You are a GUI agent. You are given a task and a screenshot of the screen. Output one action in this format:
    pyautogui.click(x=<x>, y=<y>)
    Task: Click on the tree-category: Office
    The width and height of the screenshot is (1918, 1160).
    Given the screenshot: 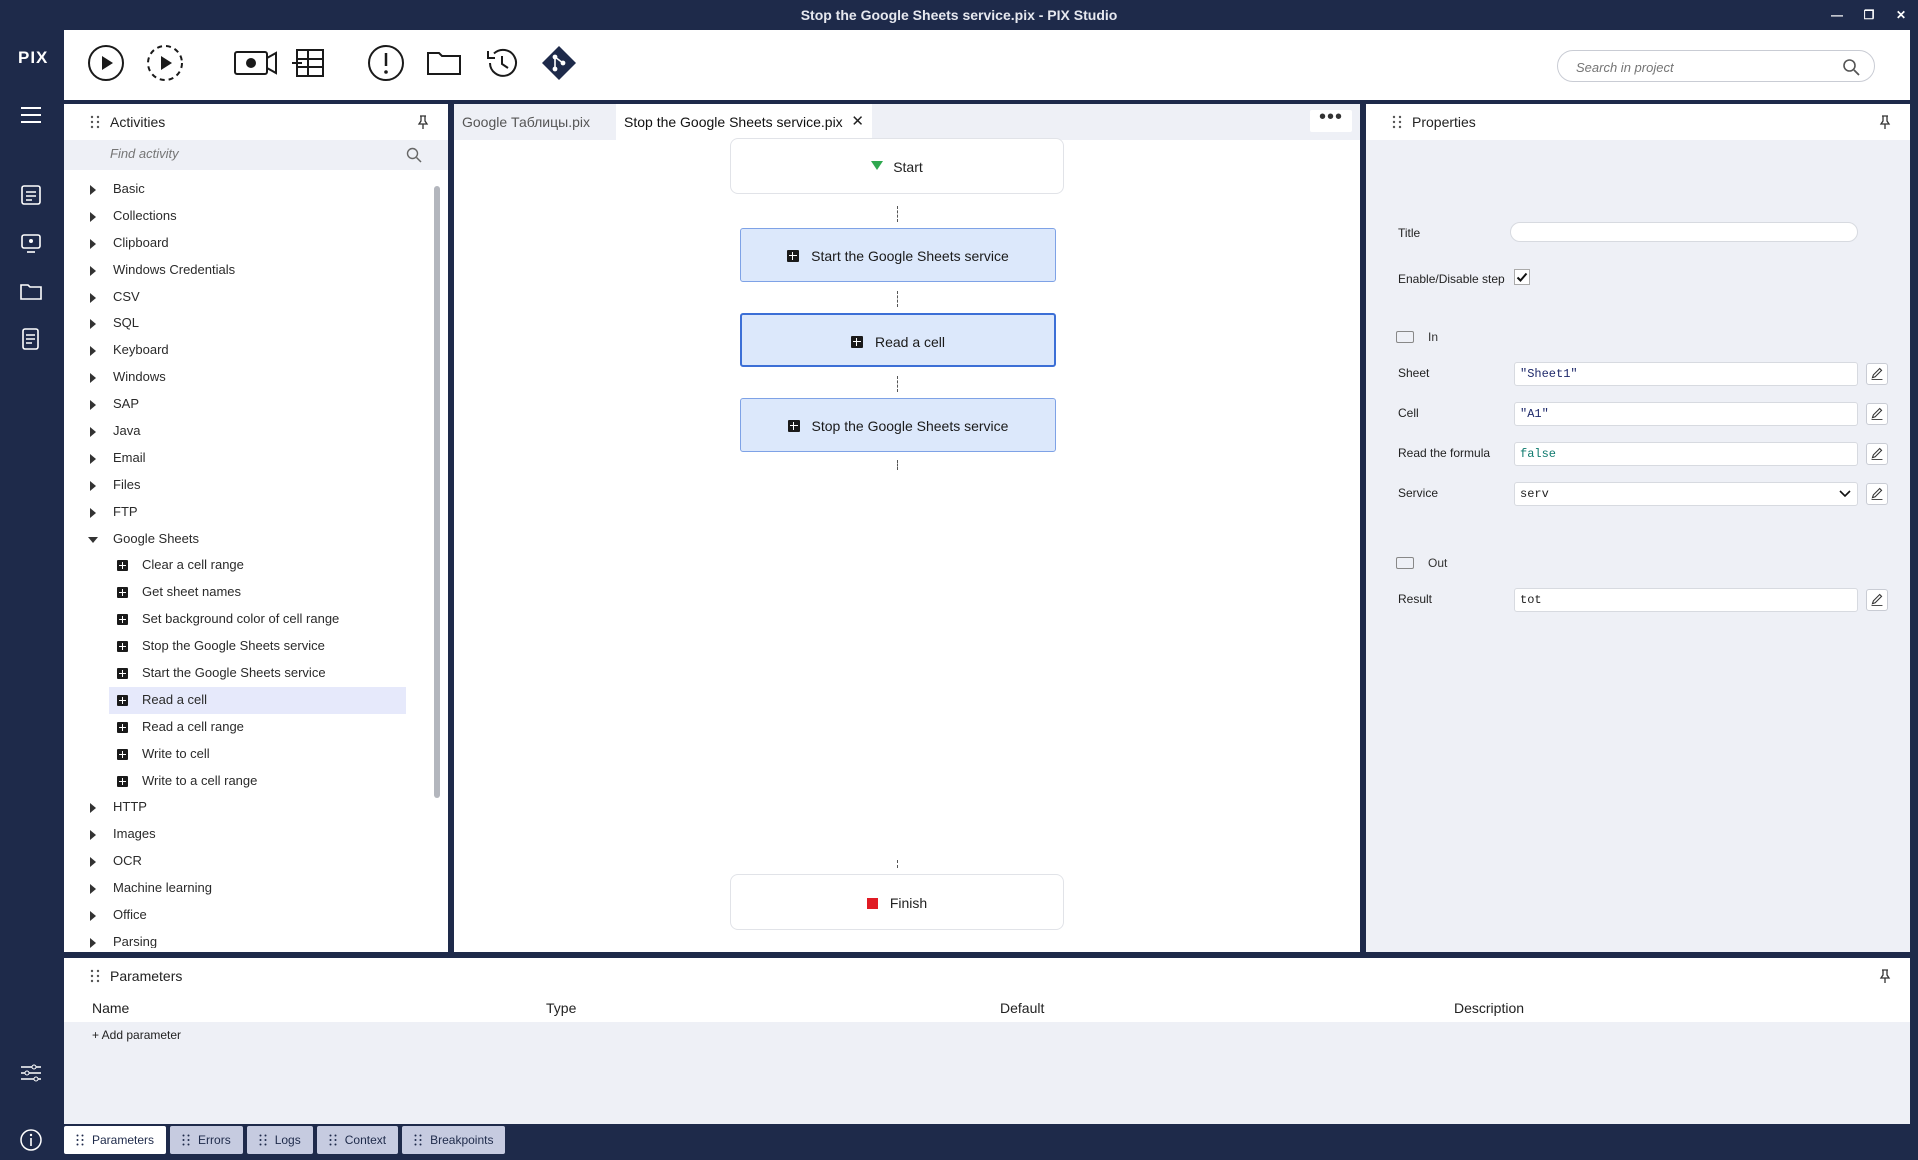 What is the action you would take?
    pyautogui.click(x=249, y=915)
    